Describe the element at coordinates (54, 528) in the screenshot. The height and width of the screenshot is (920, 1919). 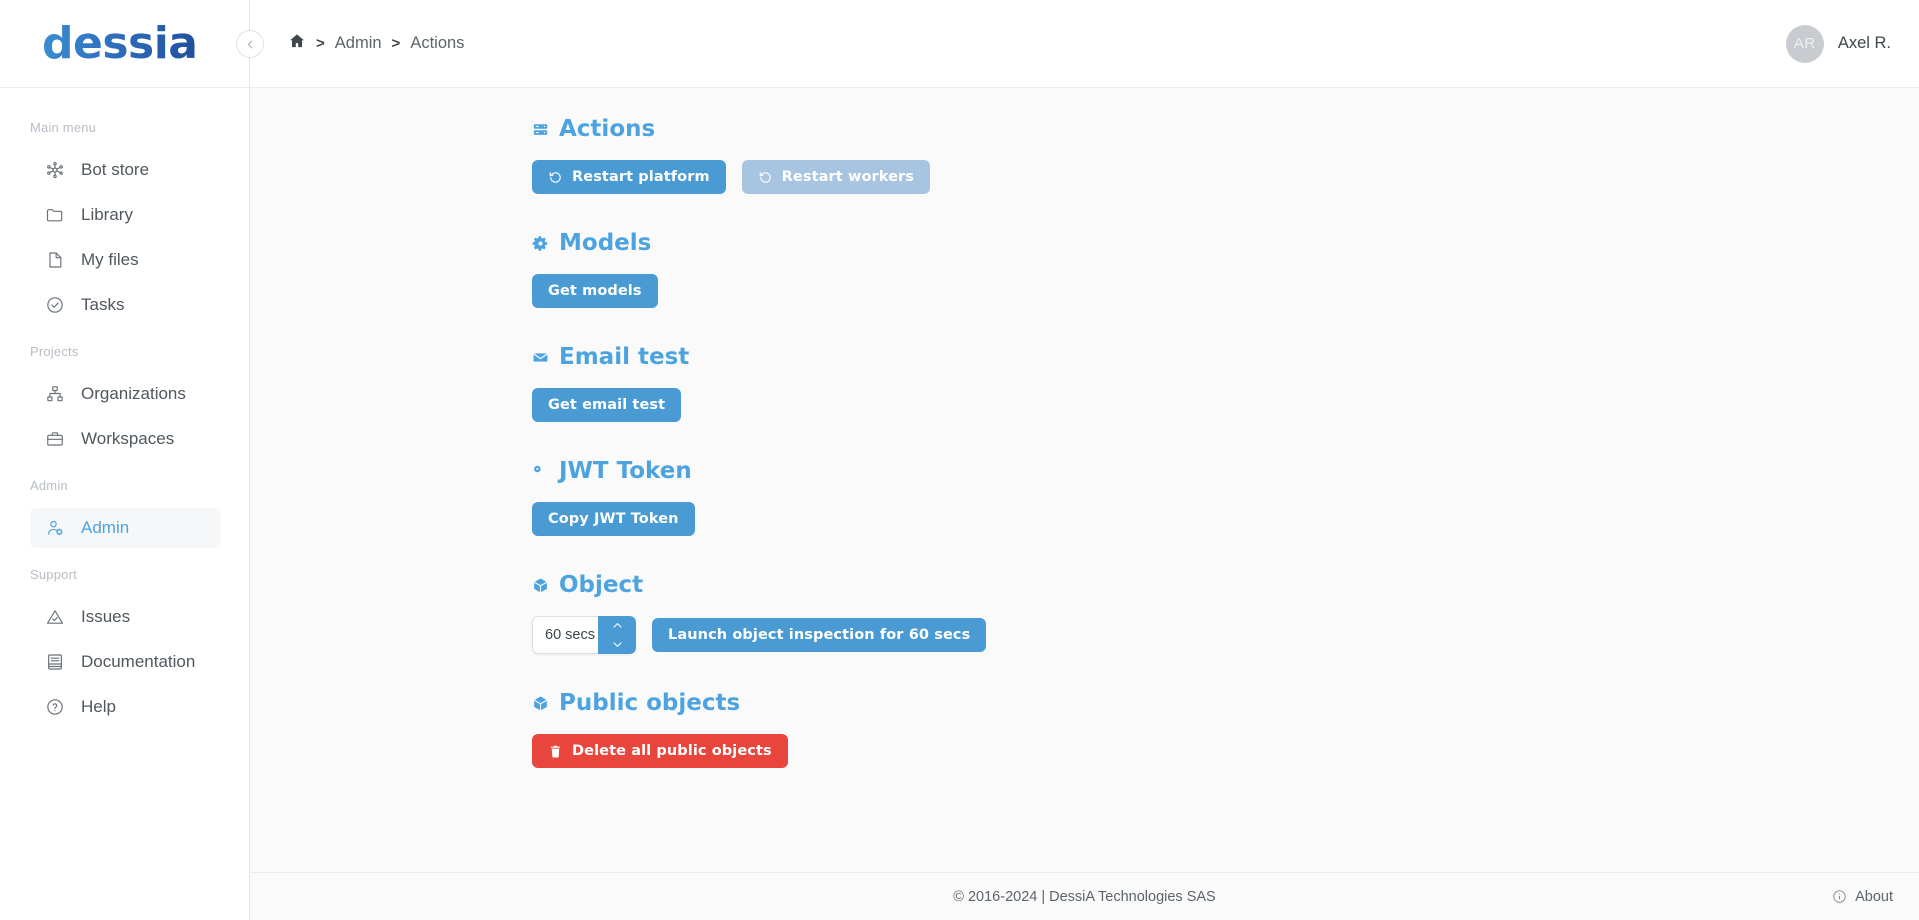
I see `user-gear-icon` at that location.